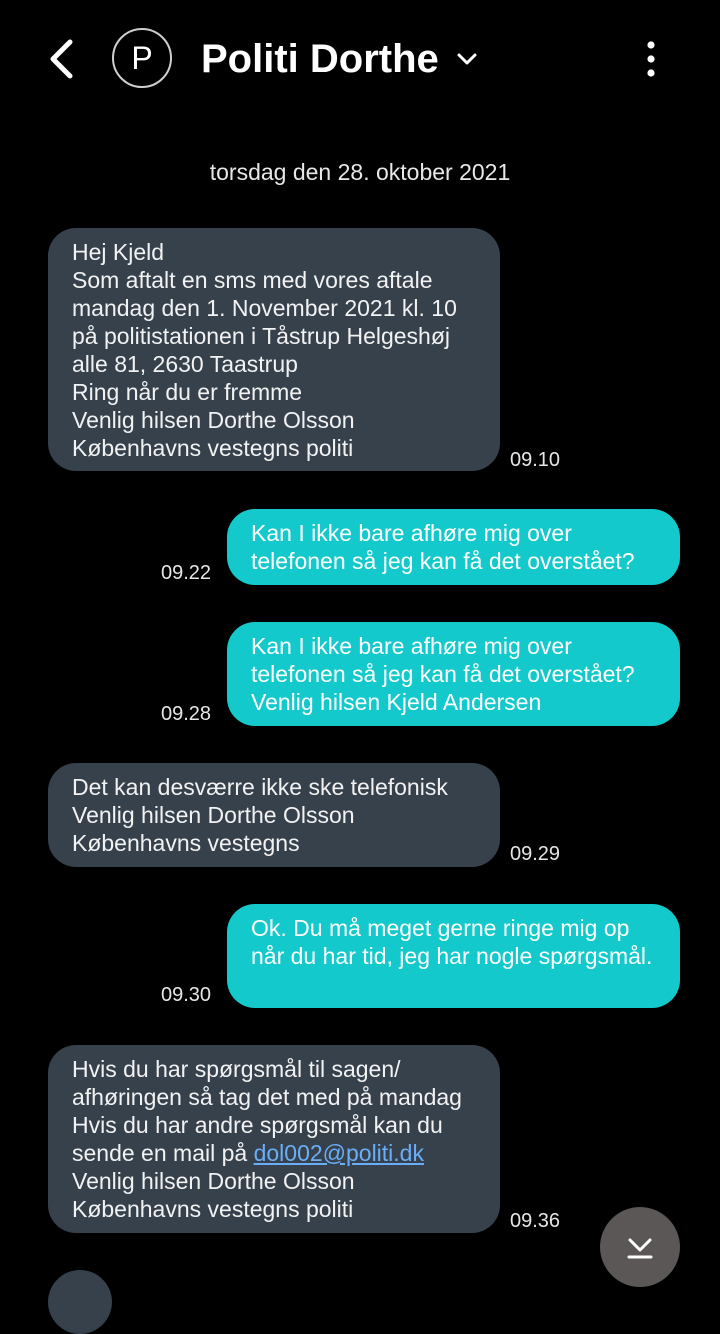 The width and height of the screenshot is (720, 1334). I want to click on contact-avatar: P, so click(142, 58).